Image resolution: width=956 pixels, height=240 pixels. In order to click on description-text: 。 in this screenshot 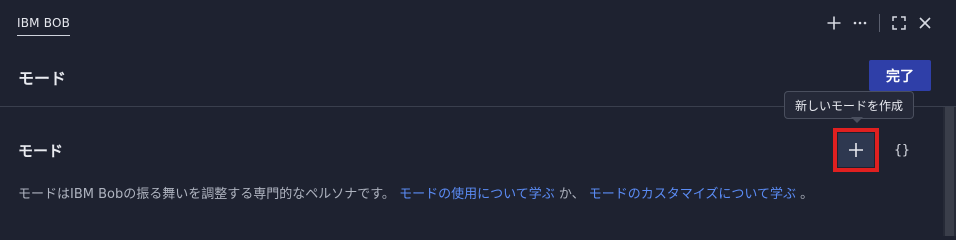, I will do `click(807, 194)`.